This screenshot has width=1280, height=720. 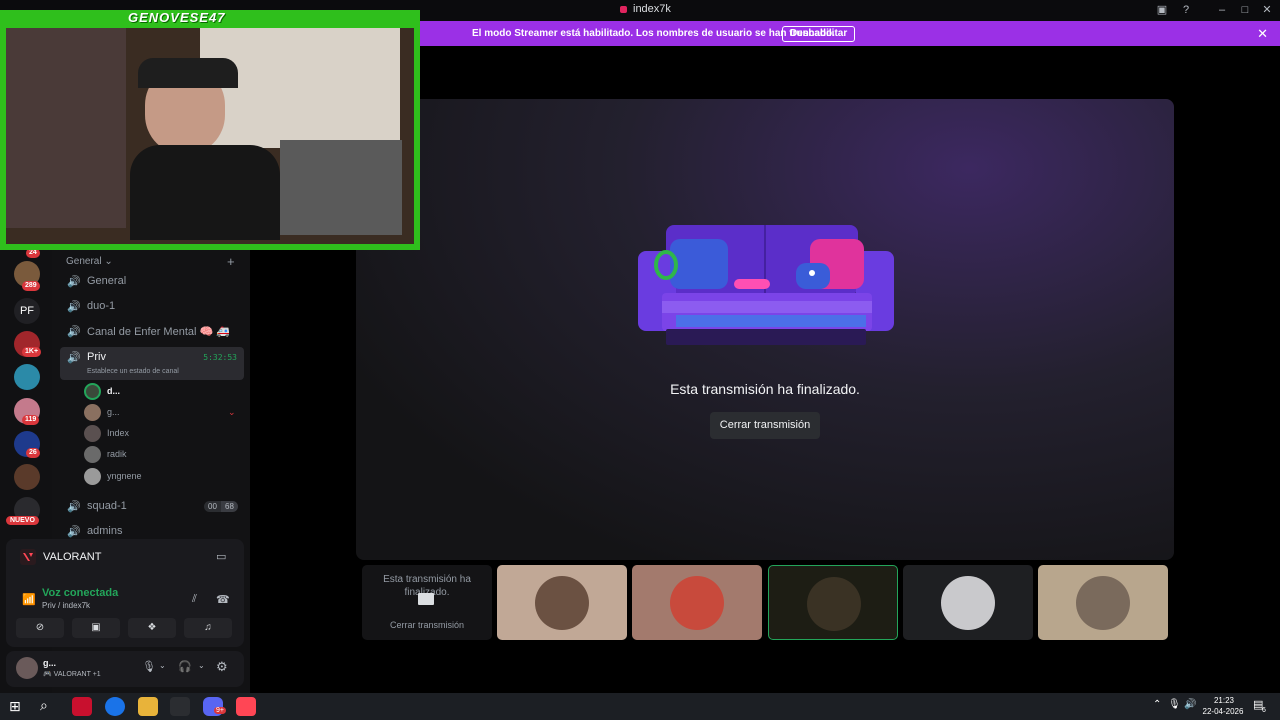 What do you see at coordinates (152, 507) in the screenshot?
I see `voice-channel-squad-1: 🔊 squad-1 00 68` at bounding box center [152, 507].